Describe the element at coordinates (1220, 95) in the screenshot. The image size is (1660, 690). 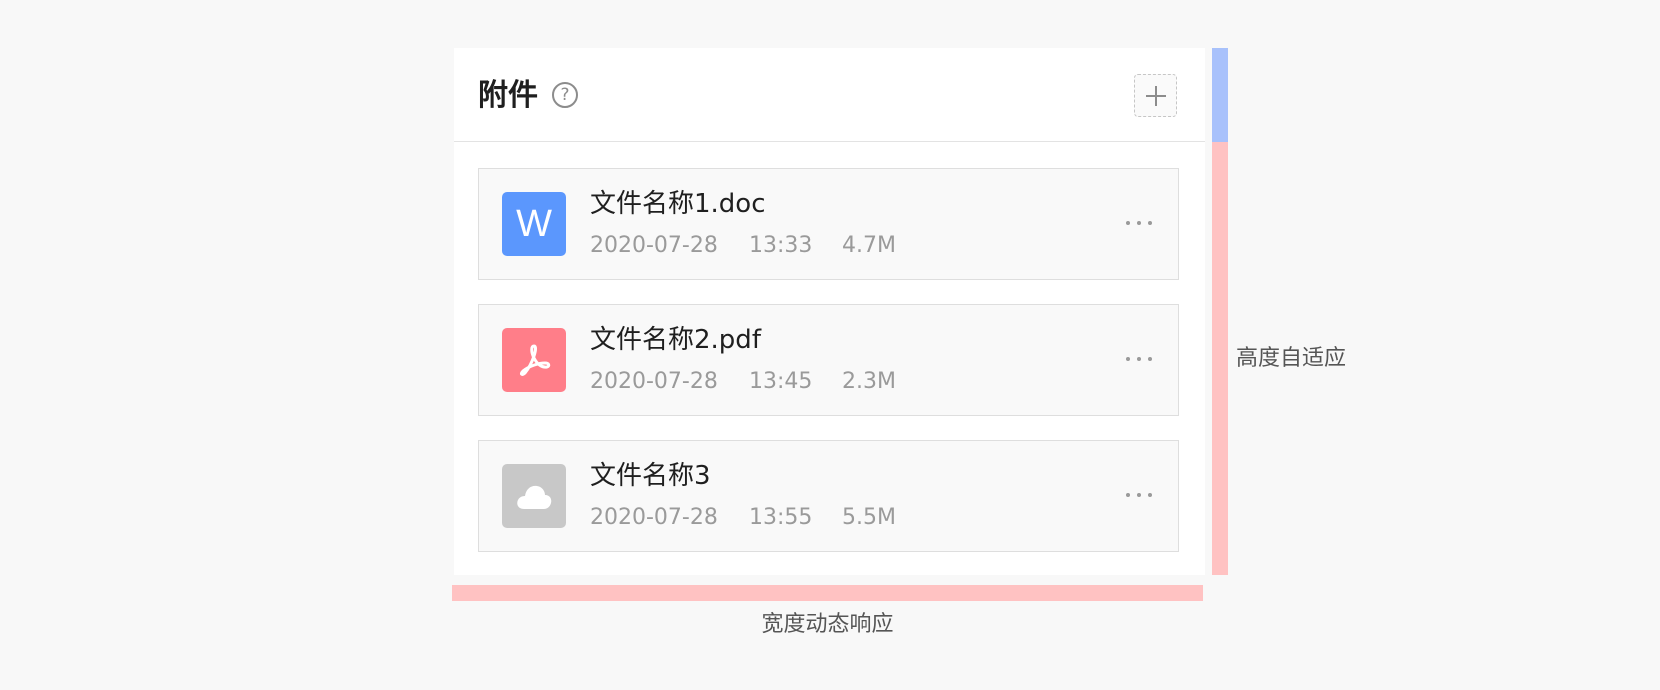
I see `header-height-indicator` at that location.